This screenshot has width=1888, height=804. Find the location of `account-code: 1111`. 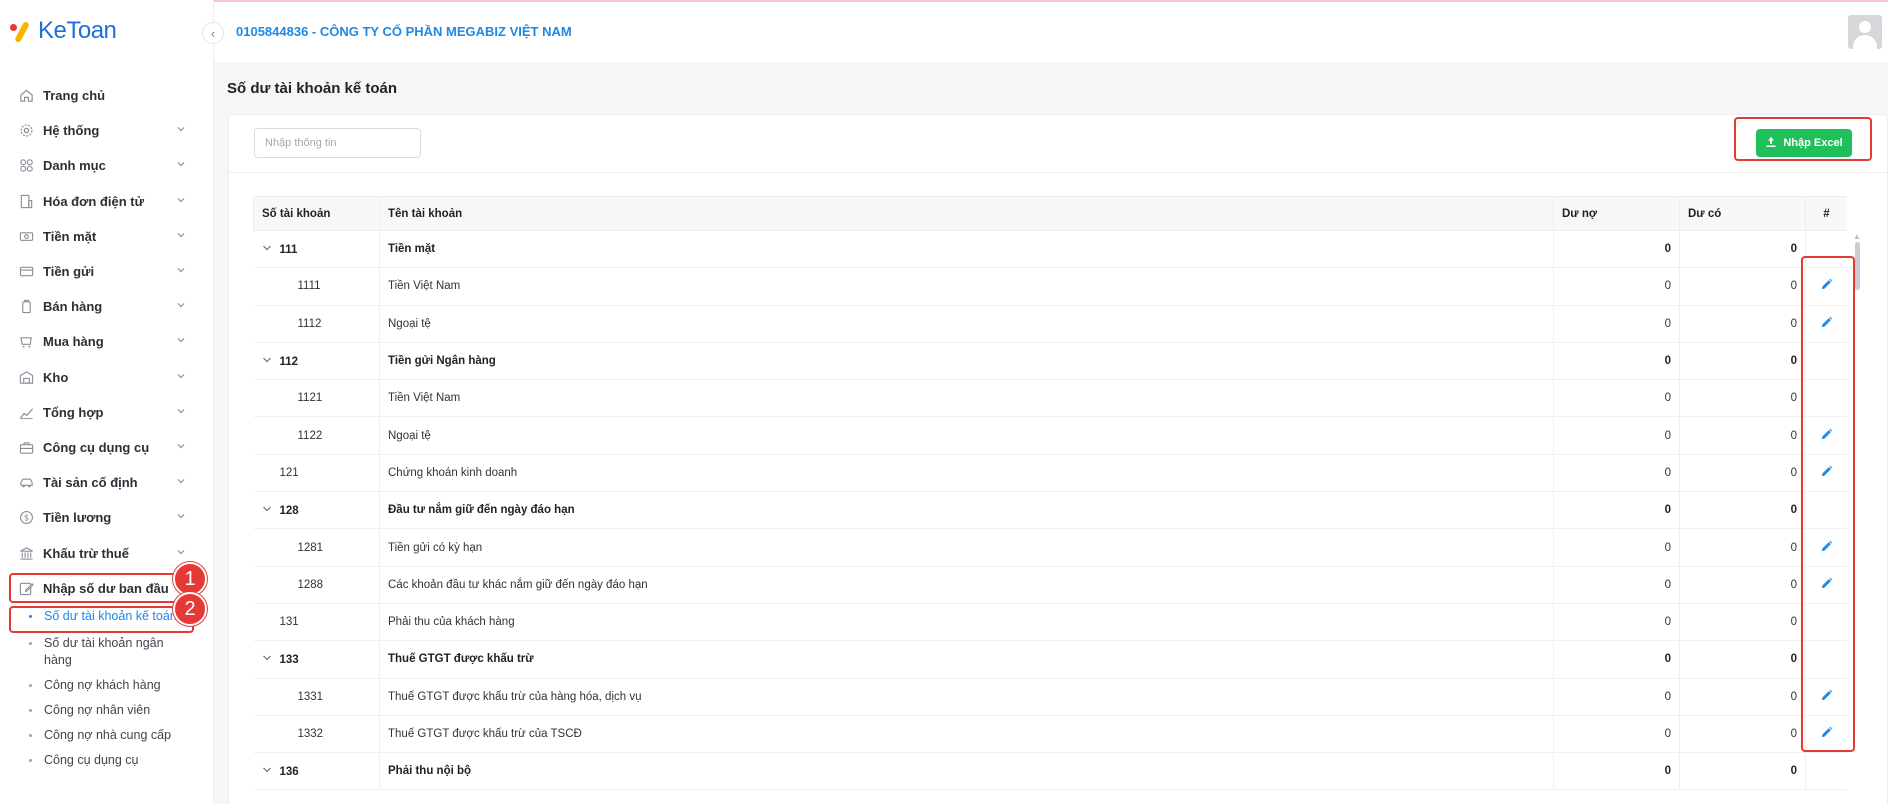

account-code: 1111 is located at coordinates (309, 286).